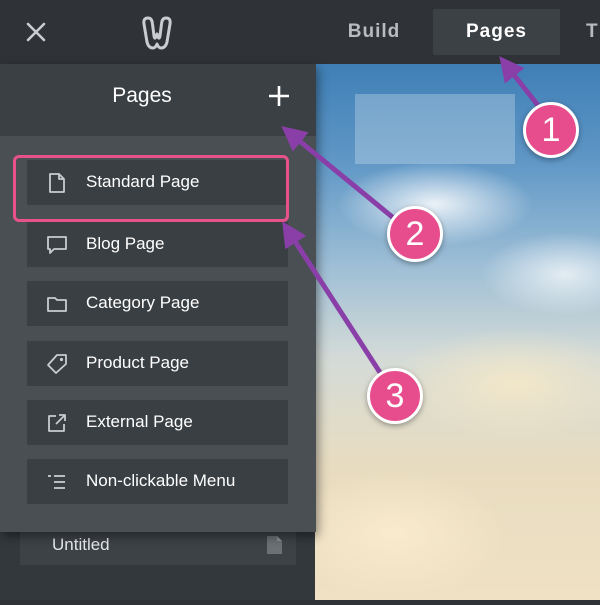 The image size is (600, 605). I want to click on page-type-label: Blog Page, so click(125, 243).